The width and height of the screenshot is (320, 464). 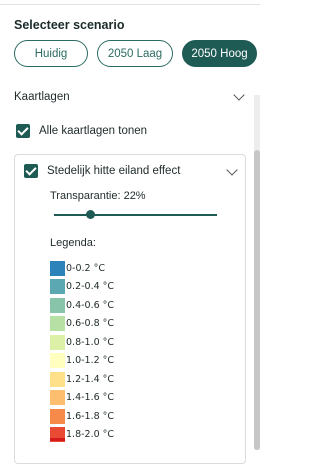 I want to click on legend-item: 1.8-2.0 °C, so click(x=82, y=435).